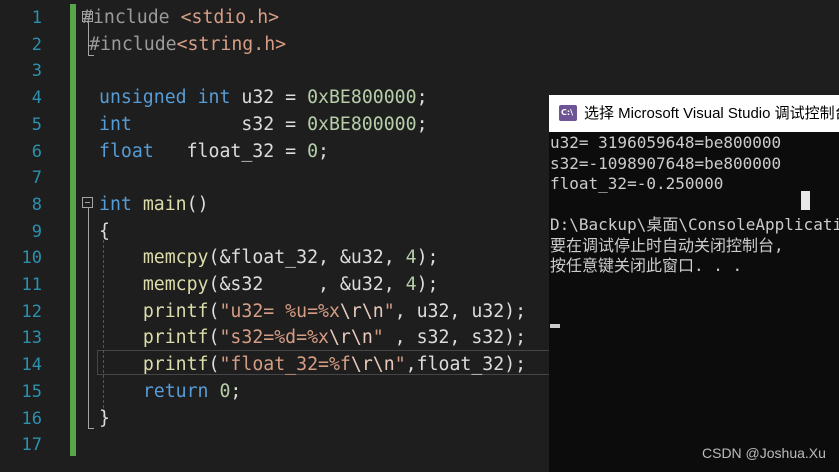 This screenshot has height=472, width=839. What do you see at coordinates (126, 151) in the screenshot?
I see `code-token: float` at bounding box center [126, 151].